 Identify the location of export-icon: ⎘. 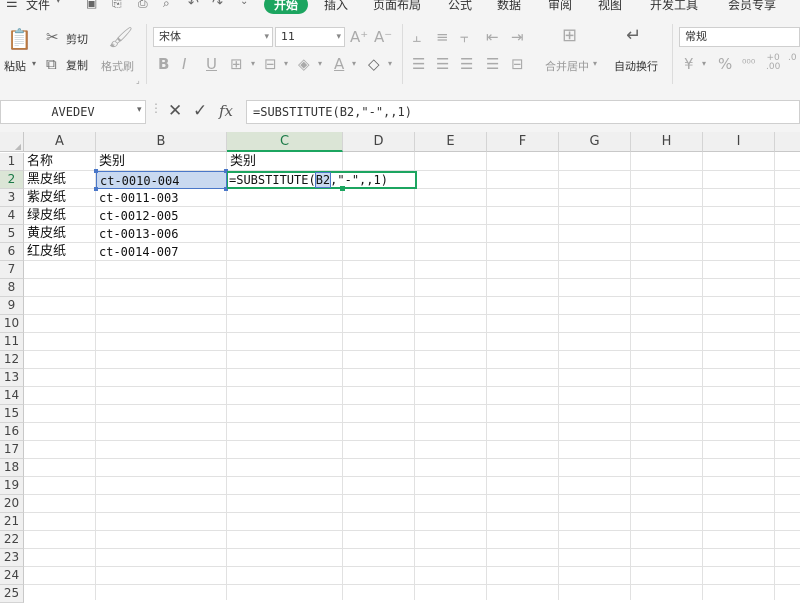
(117, 5).